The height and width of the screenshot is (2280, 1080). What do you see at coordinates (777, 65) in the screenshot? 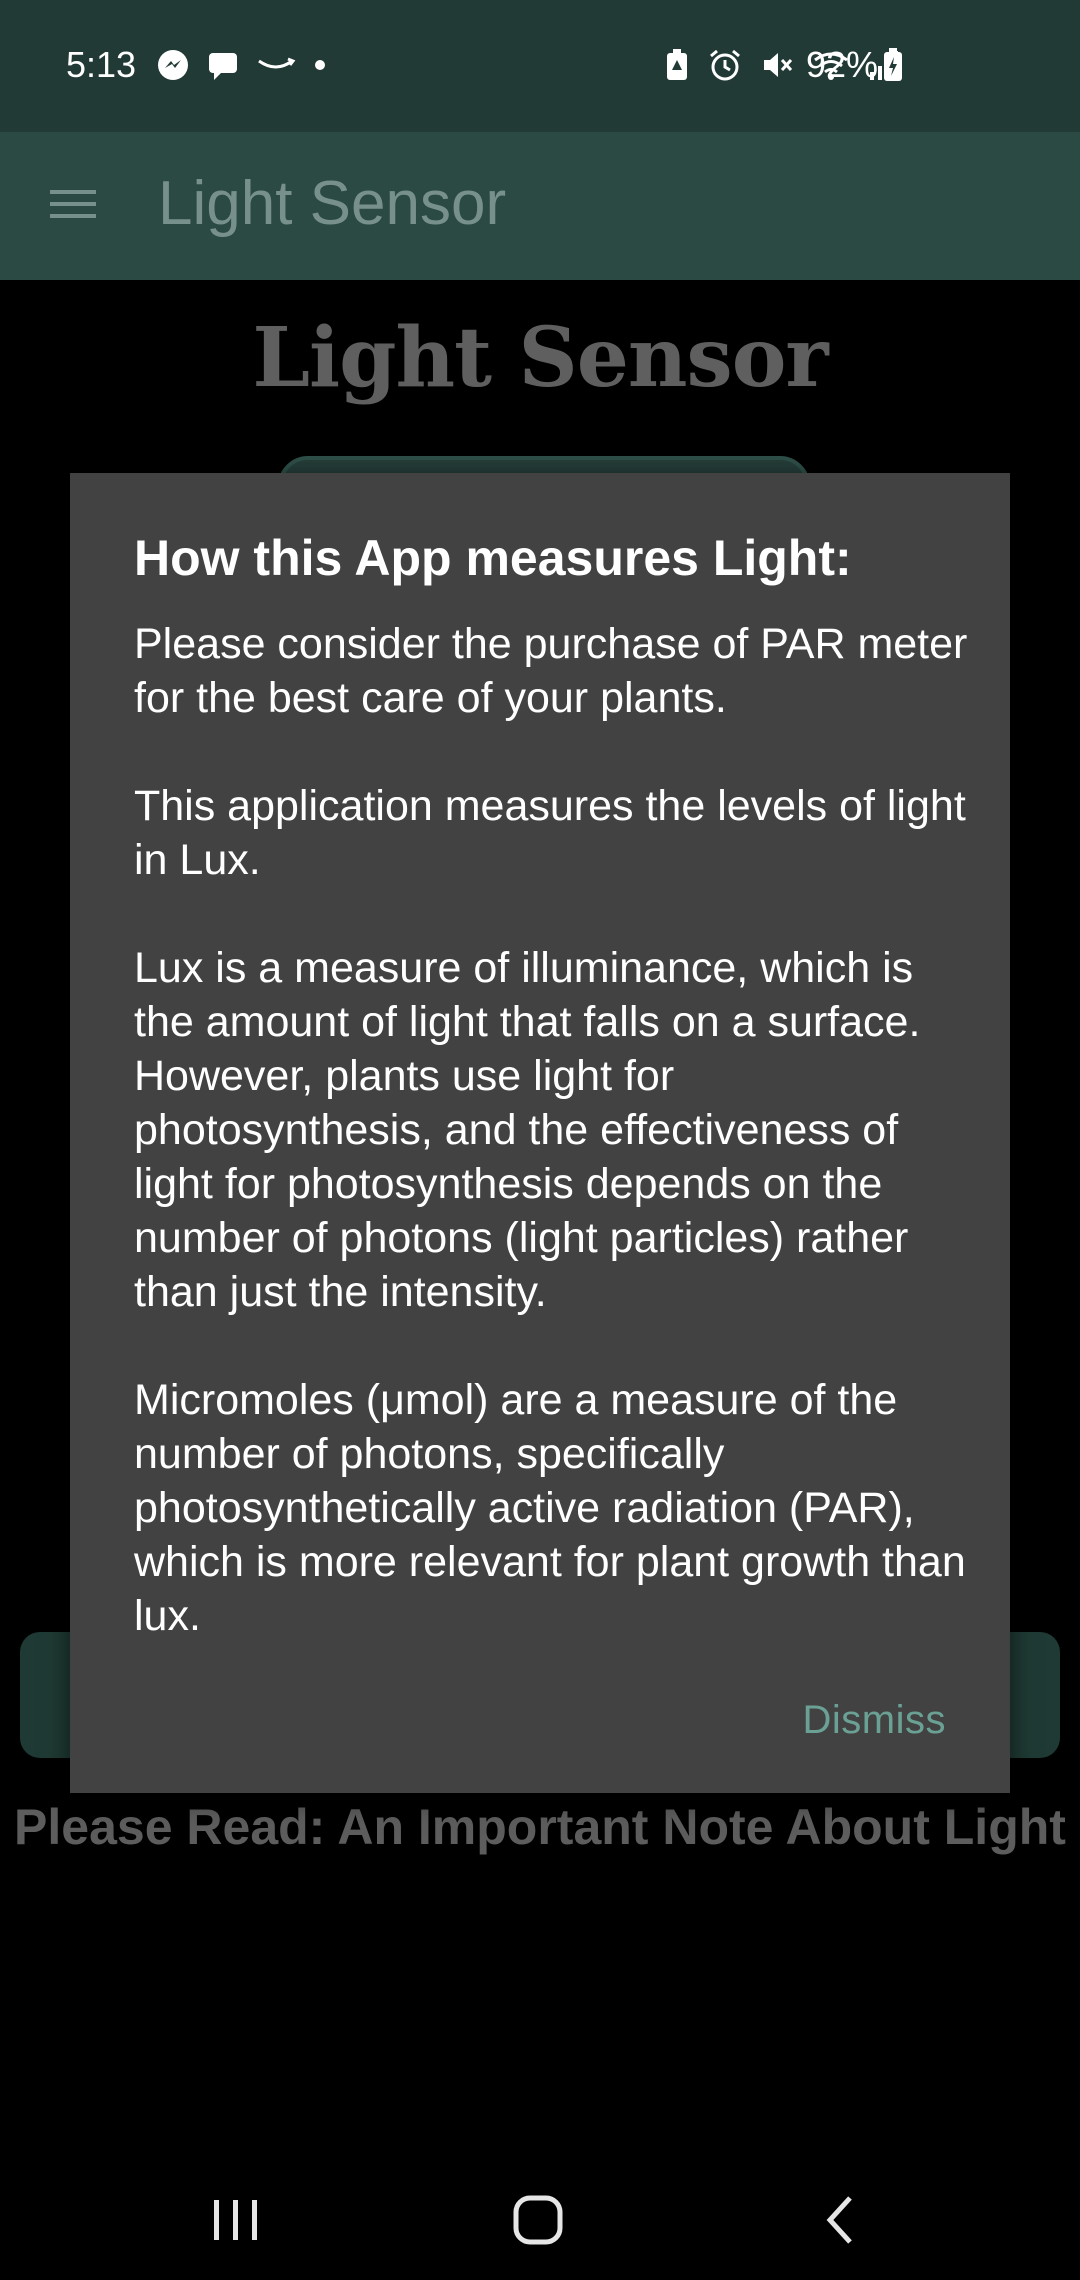
I see `mute-icon` at bounding box center [777, 65].